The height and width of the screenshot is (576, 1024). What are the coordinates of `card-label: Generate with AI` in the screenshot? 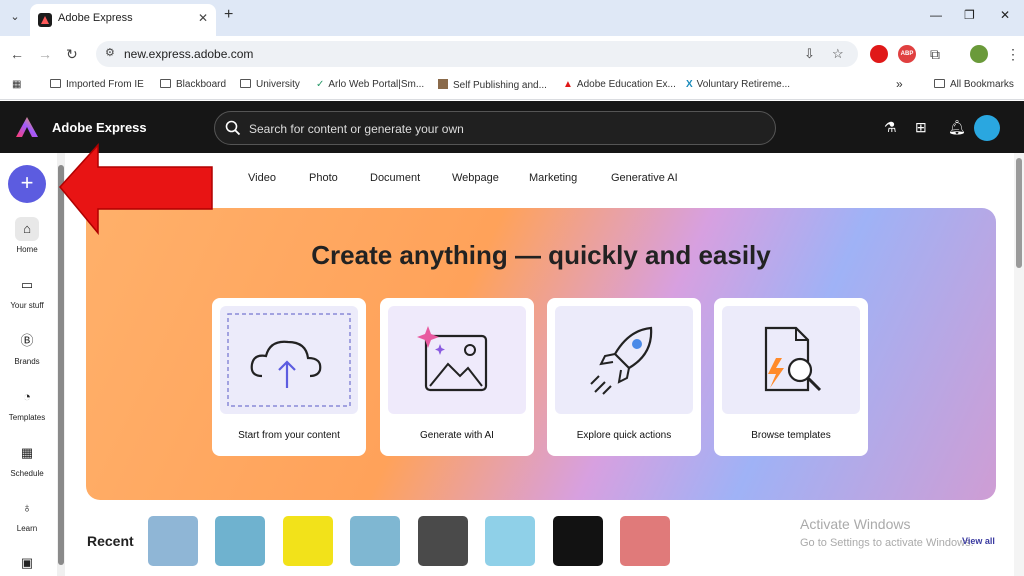 It's located at (457, 435).